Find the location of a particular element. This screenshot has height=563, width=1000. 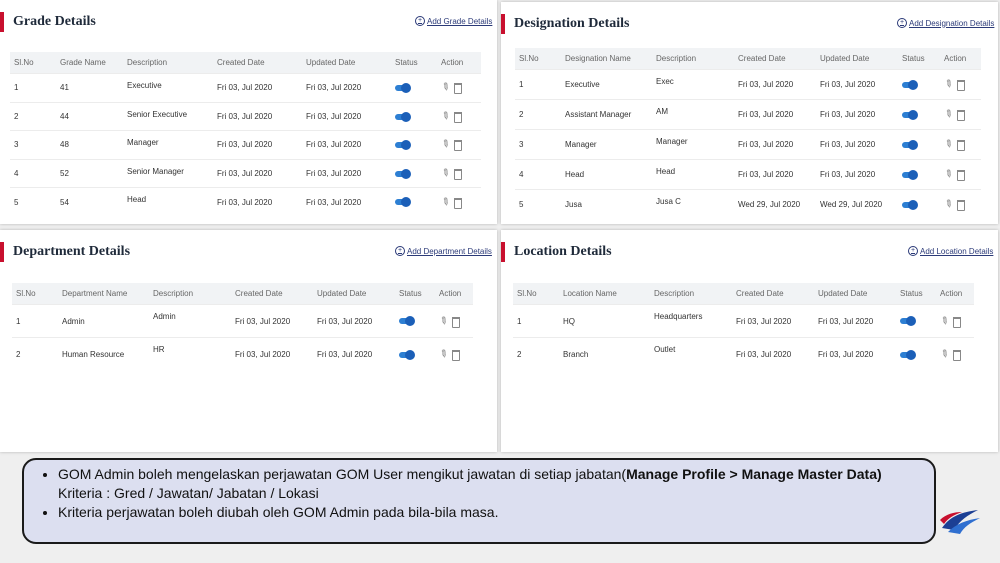

table-cell: Head is located at coordinates (606, 174).